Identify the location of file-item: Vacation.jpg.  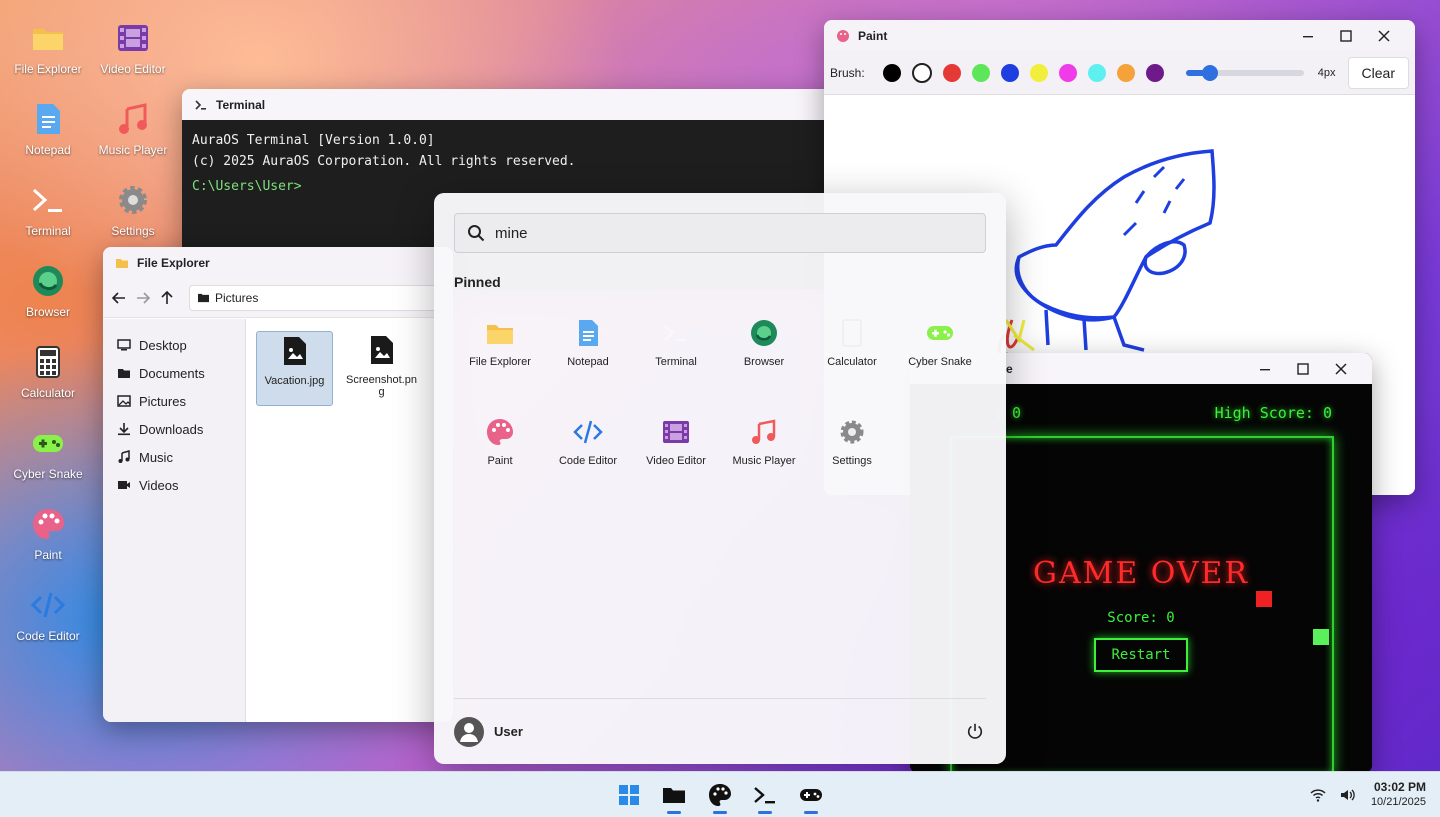
(294, 368).